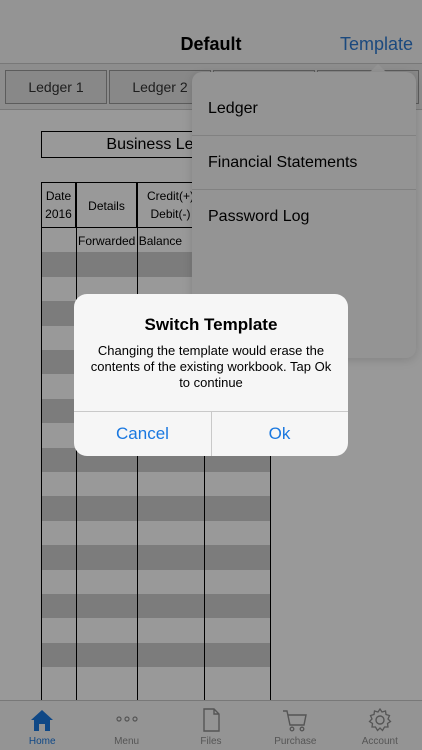  I want to click on cancel-button: Cancel, so click(142, 433).